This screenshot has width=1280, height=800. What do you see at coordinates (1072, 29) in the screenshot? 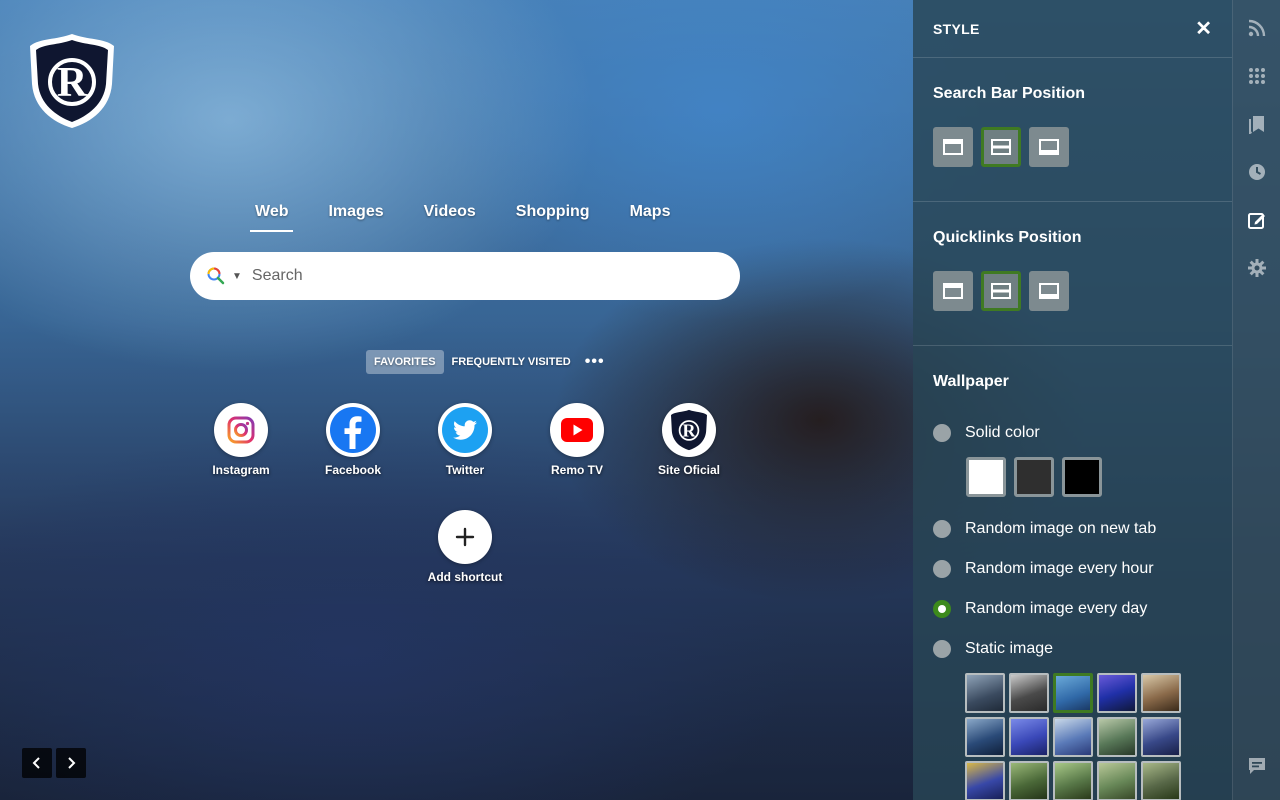
I see `panel-header: STYLE ✕` at bounding box center [1072, 29].